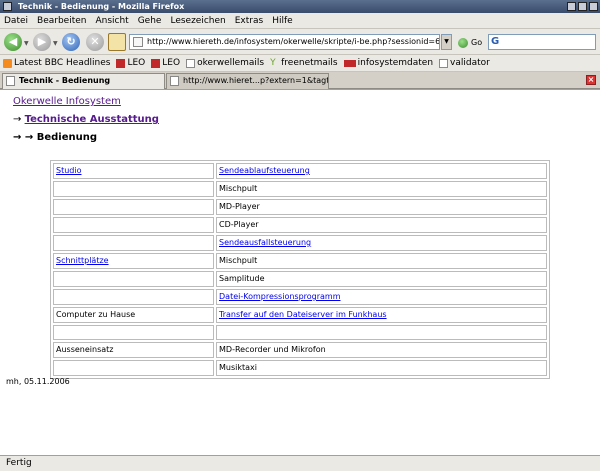 This screenshot has width=600, height=471. What do you see at coordinates (133, 350) in the screenshot?
I see `category-cell: Ausseneinsatz` at bounding box center [133, 350].